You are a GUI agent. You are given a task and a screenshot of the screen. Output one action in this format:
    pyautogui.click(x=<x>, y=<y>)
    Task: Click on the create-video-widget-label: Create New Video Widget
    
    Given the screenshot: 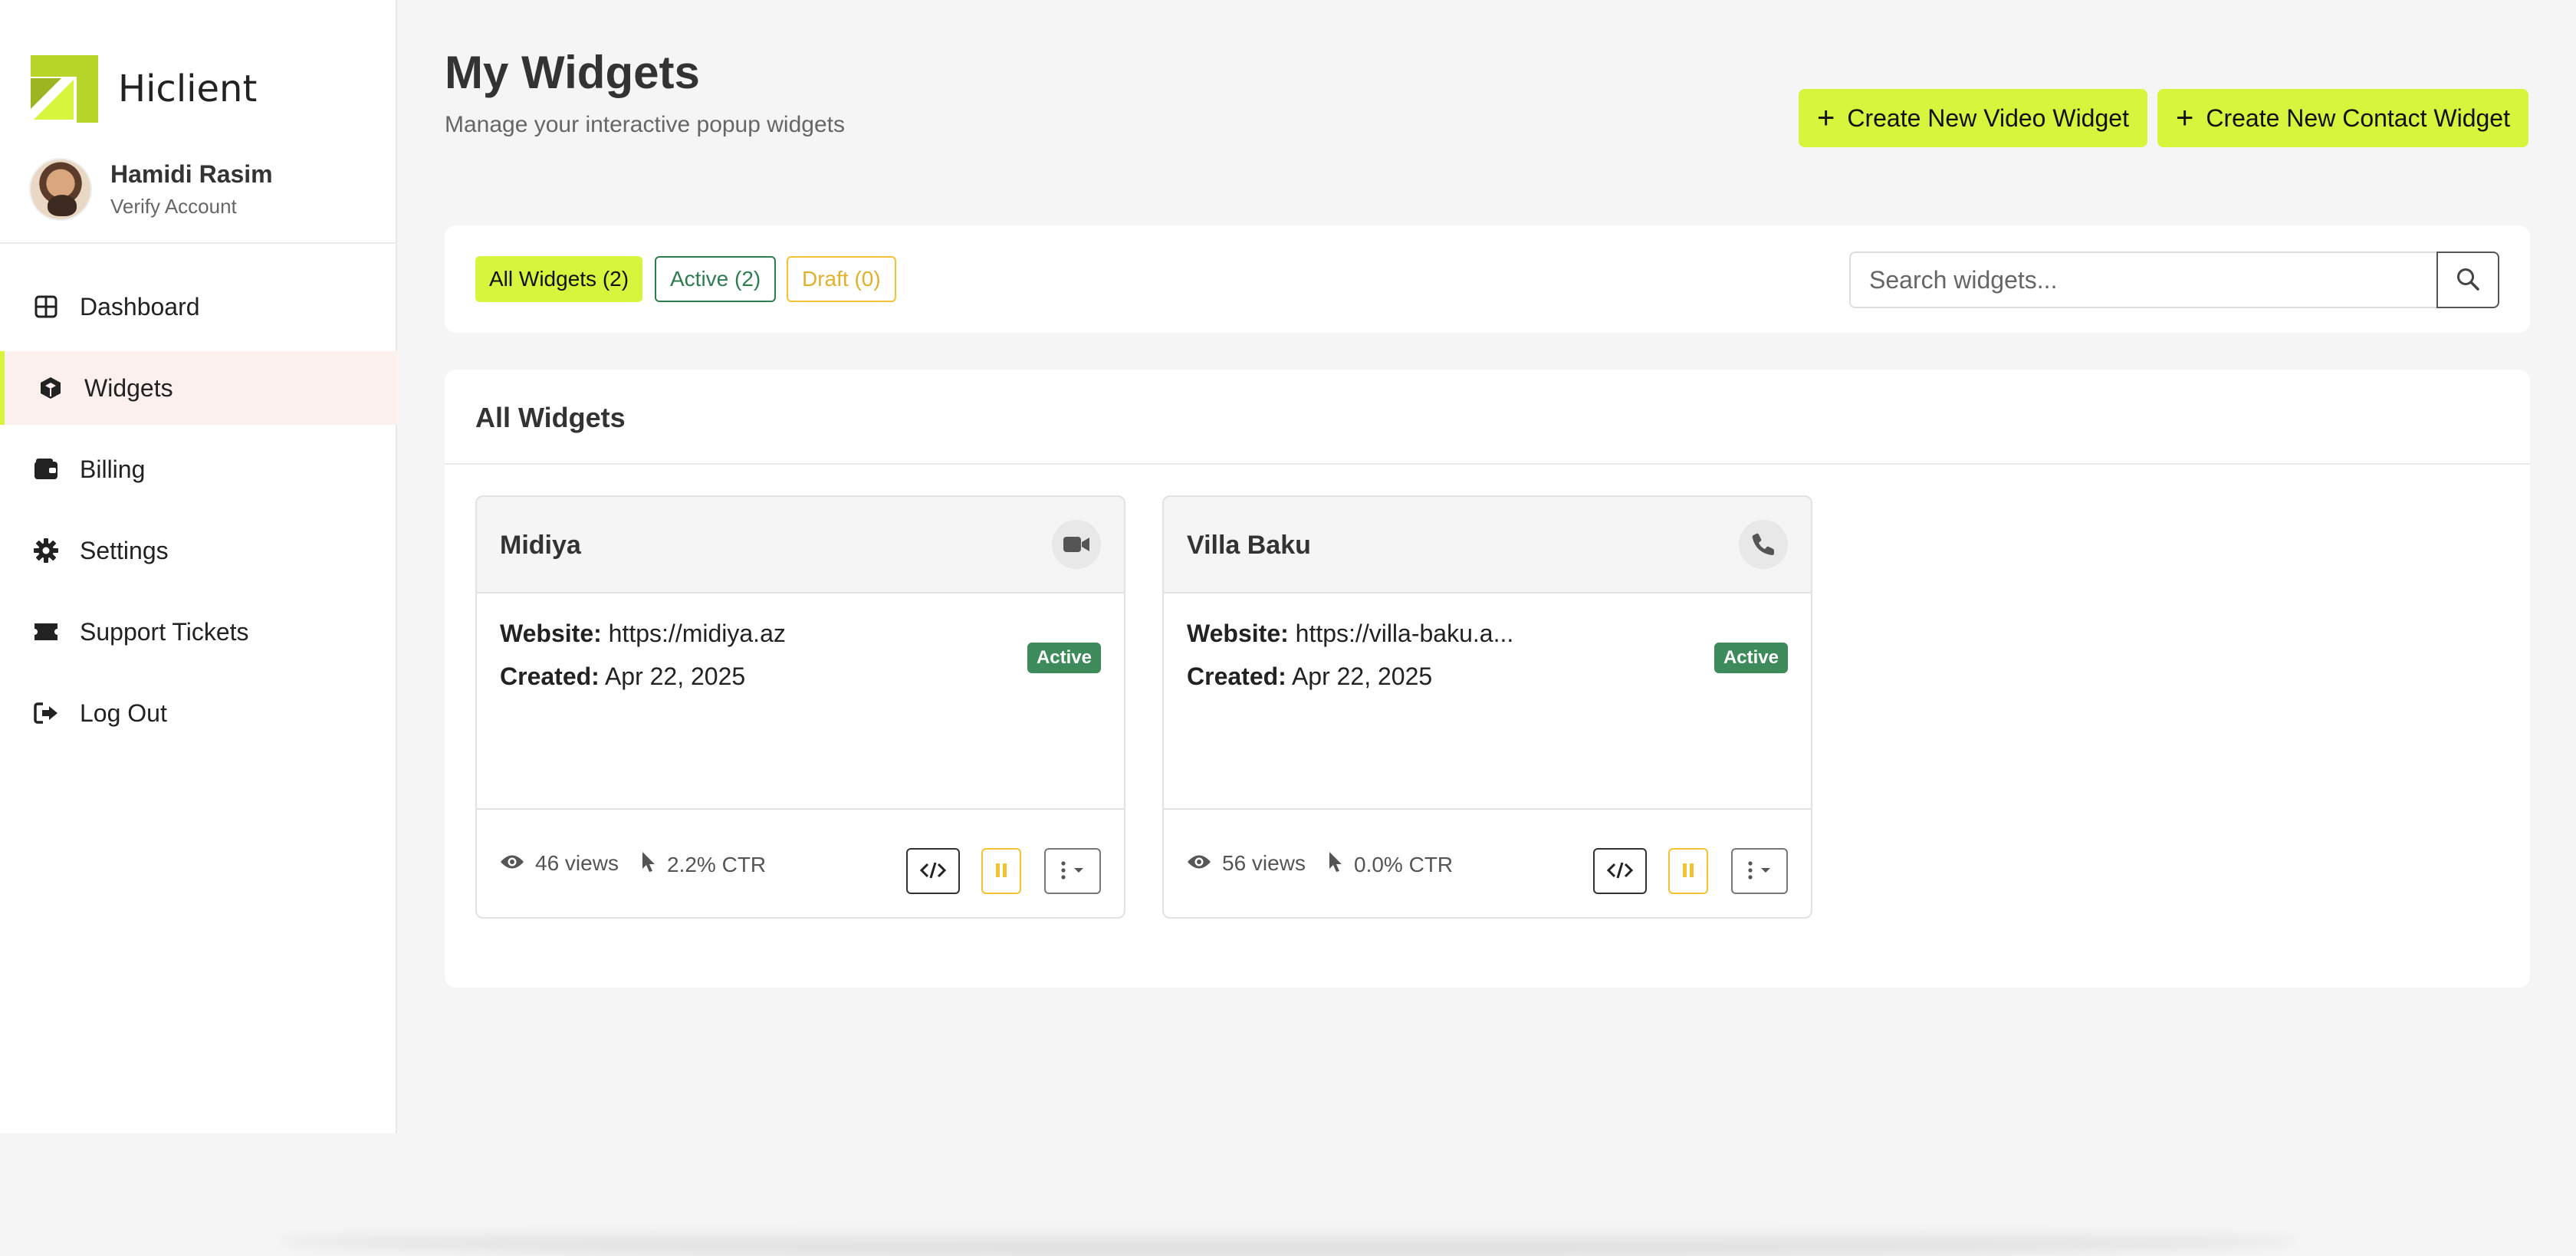 What is the action you would take?
    pyautogui.click(x=1988, y=118)
    